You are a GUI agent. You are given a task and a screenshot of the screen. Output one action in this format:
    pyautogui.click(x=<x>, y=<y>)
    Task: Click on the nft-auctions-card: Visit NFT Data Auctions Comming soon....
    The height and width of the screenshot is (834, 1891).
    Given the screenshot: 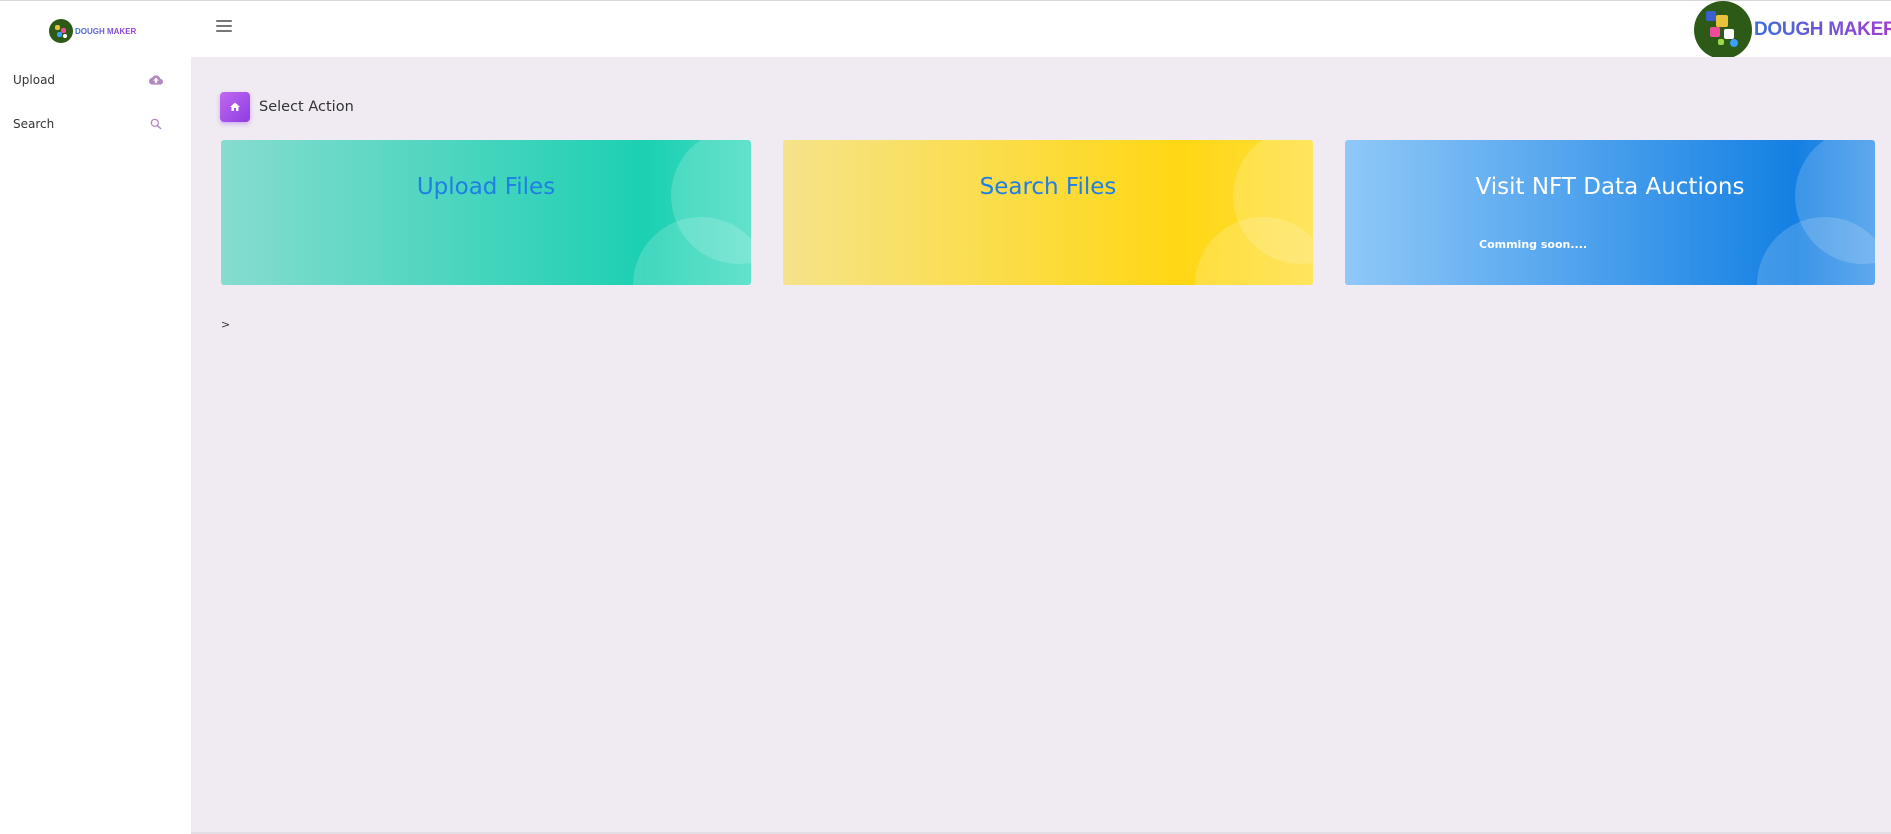 What is the action you would take?
    pyautogui.click(x=1610, y=212)
    